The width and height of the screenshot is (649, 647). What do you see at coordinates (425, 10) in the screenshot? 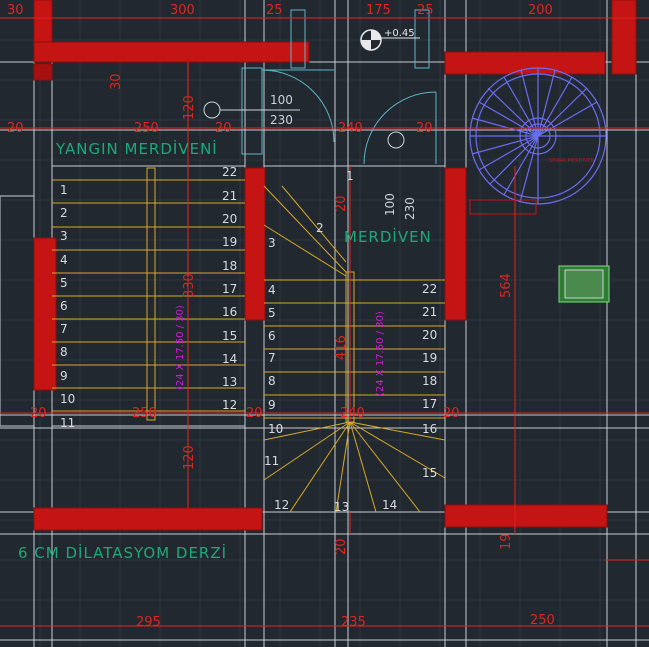
I see `dim-top-5: 25` at bounding box center [425, 10].